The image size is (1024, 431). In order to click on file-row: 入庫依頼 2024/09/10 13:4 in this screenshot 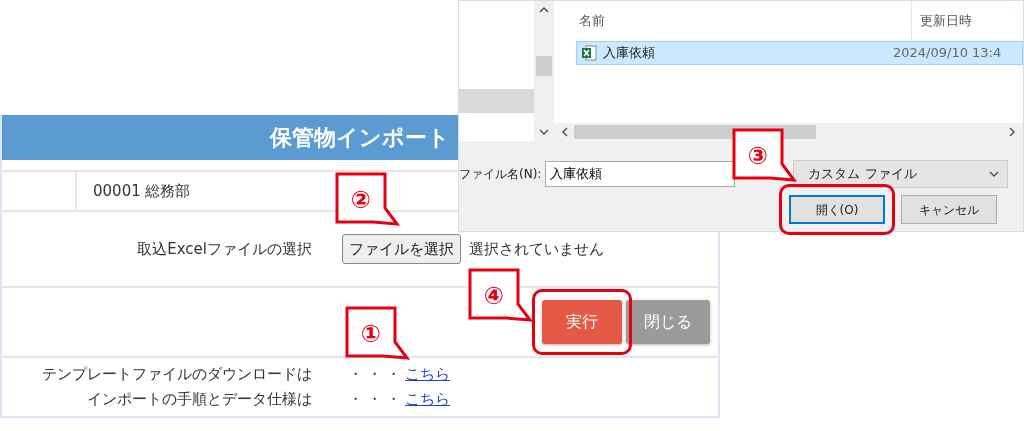, I will do `click(799, 53)`.